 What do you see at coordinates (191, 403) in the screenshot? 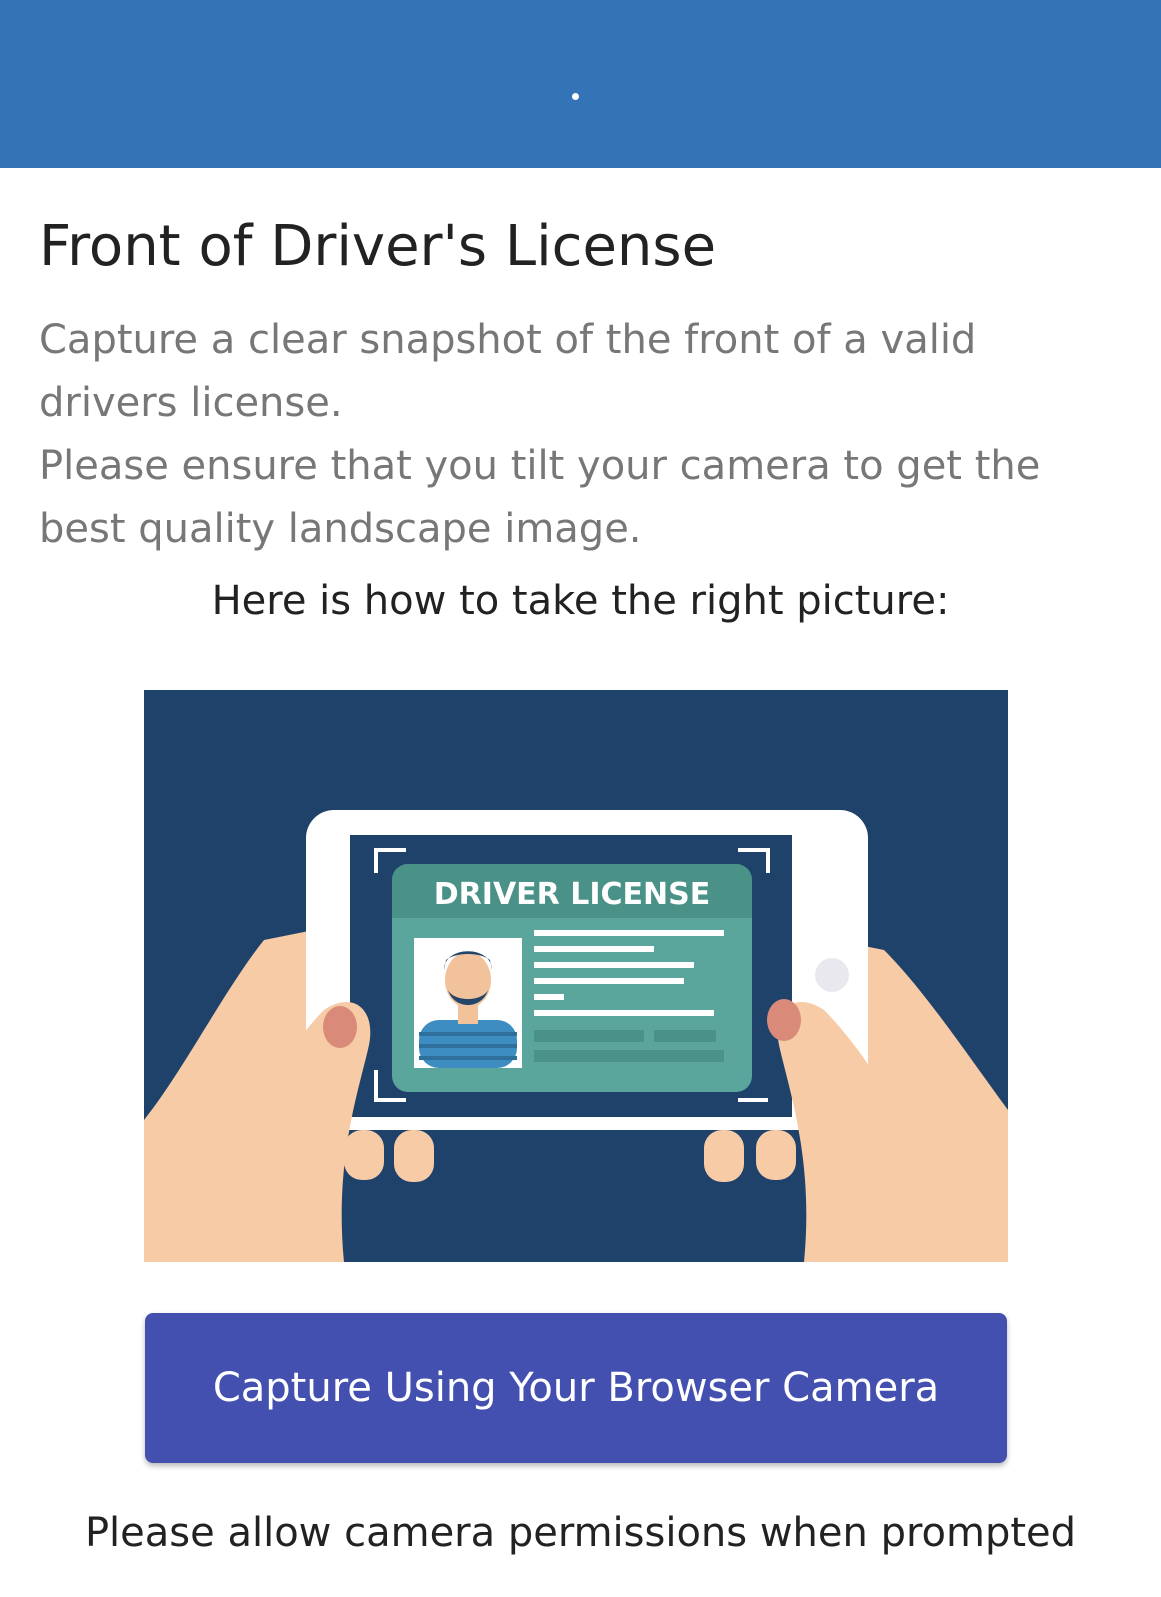
I see `description-line: drivers license.` at bounding box center [191, 403].